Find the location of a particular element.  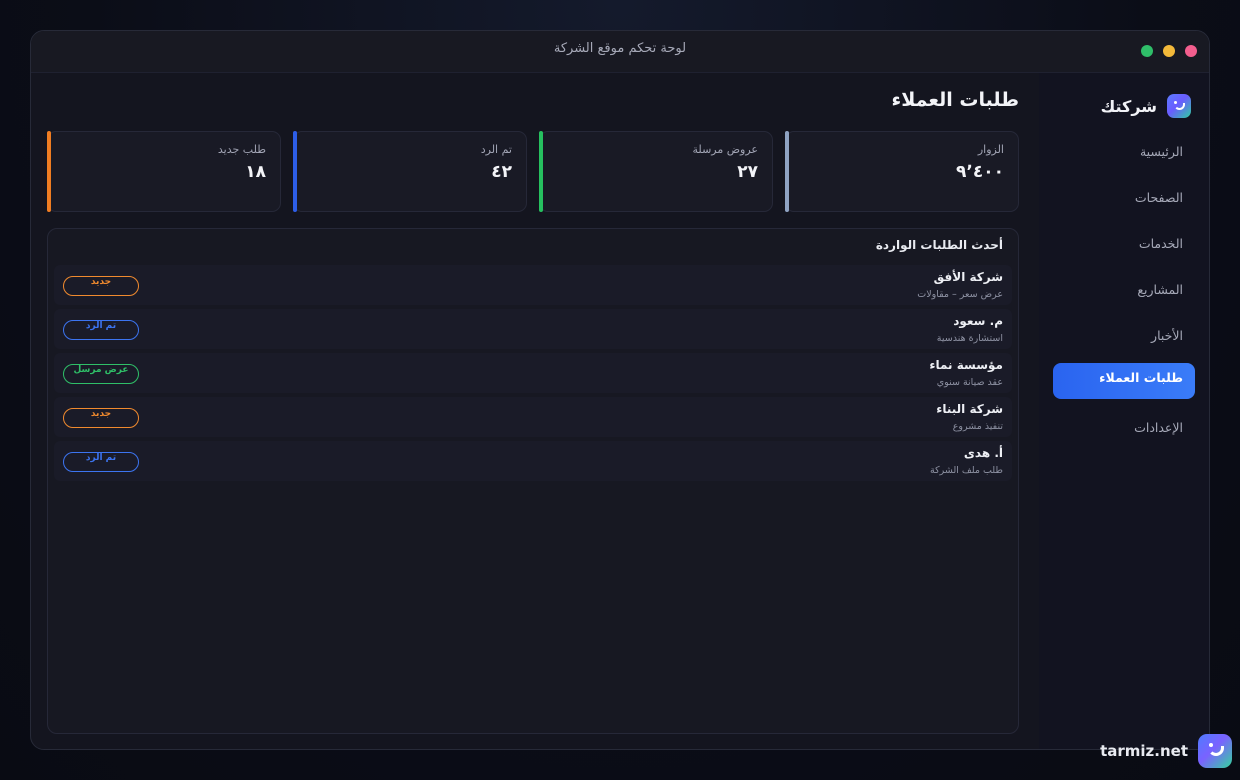

brand: شركتك is located at coordinates (1146, 106).